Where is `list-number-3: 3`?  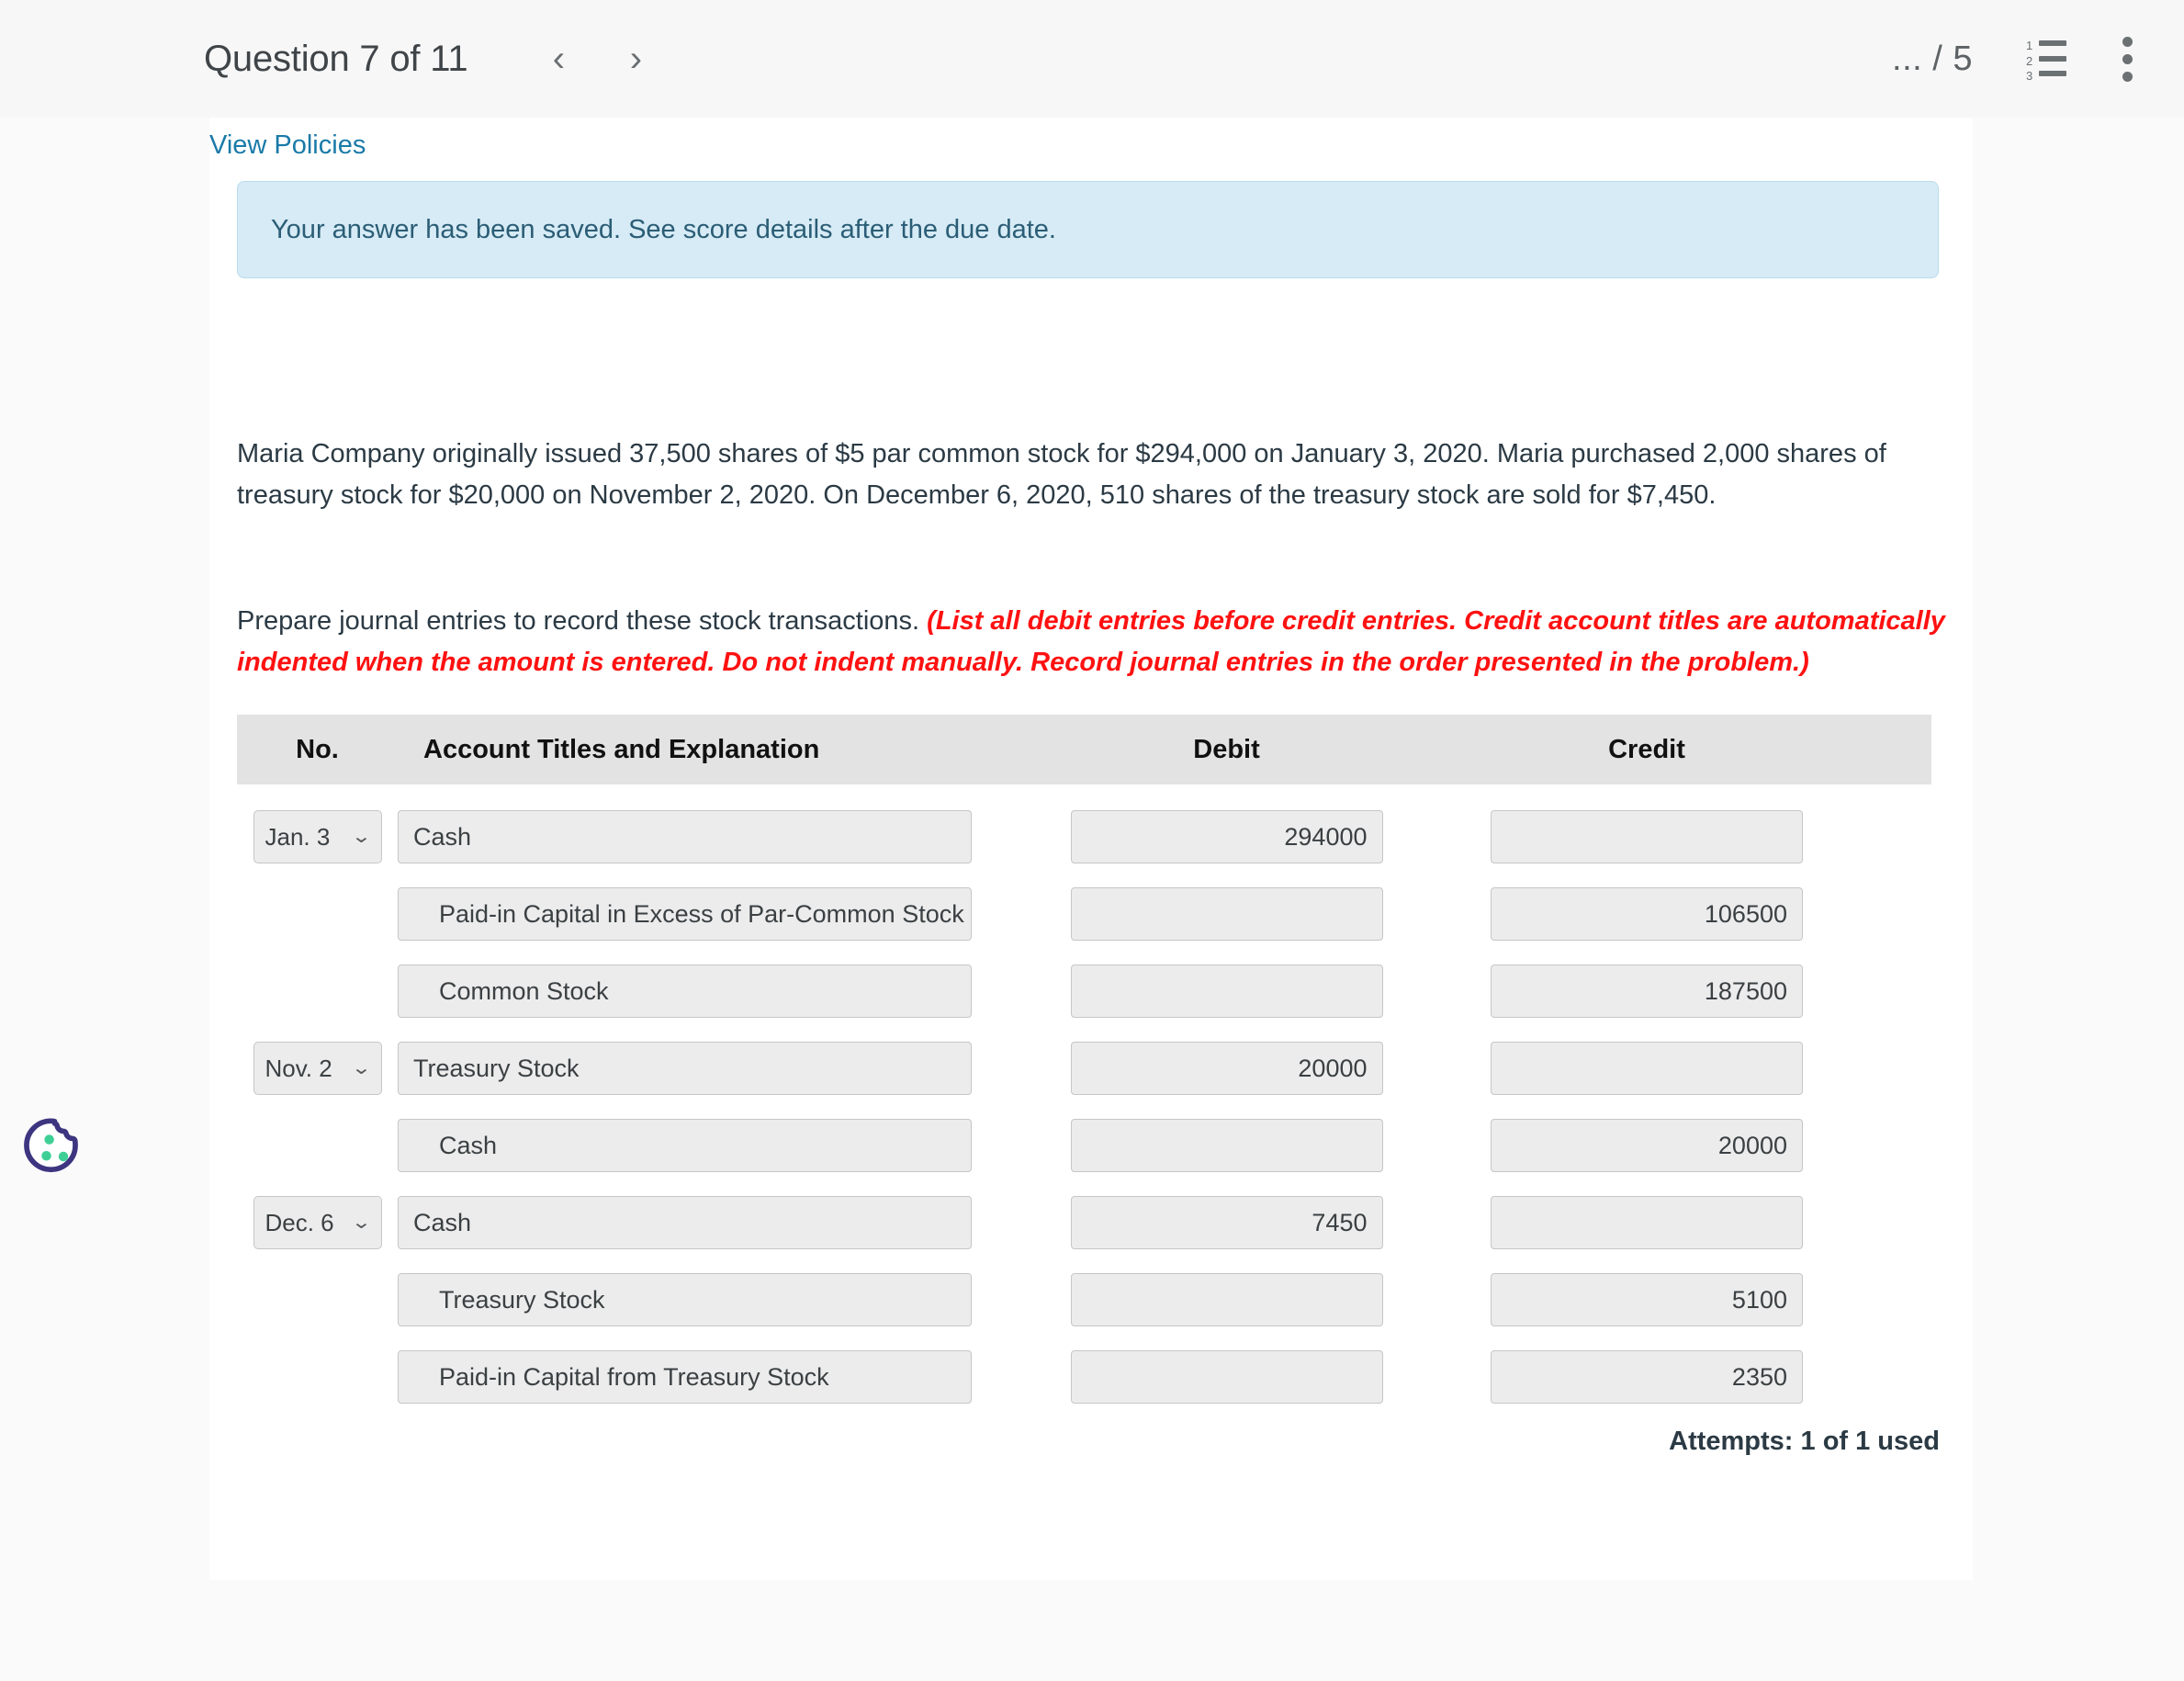 list-number-3: 3 is located at coordinates (2029, 76).